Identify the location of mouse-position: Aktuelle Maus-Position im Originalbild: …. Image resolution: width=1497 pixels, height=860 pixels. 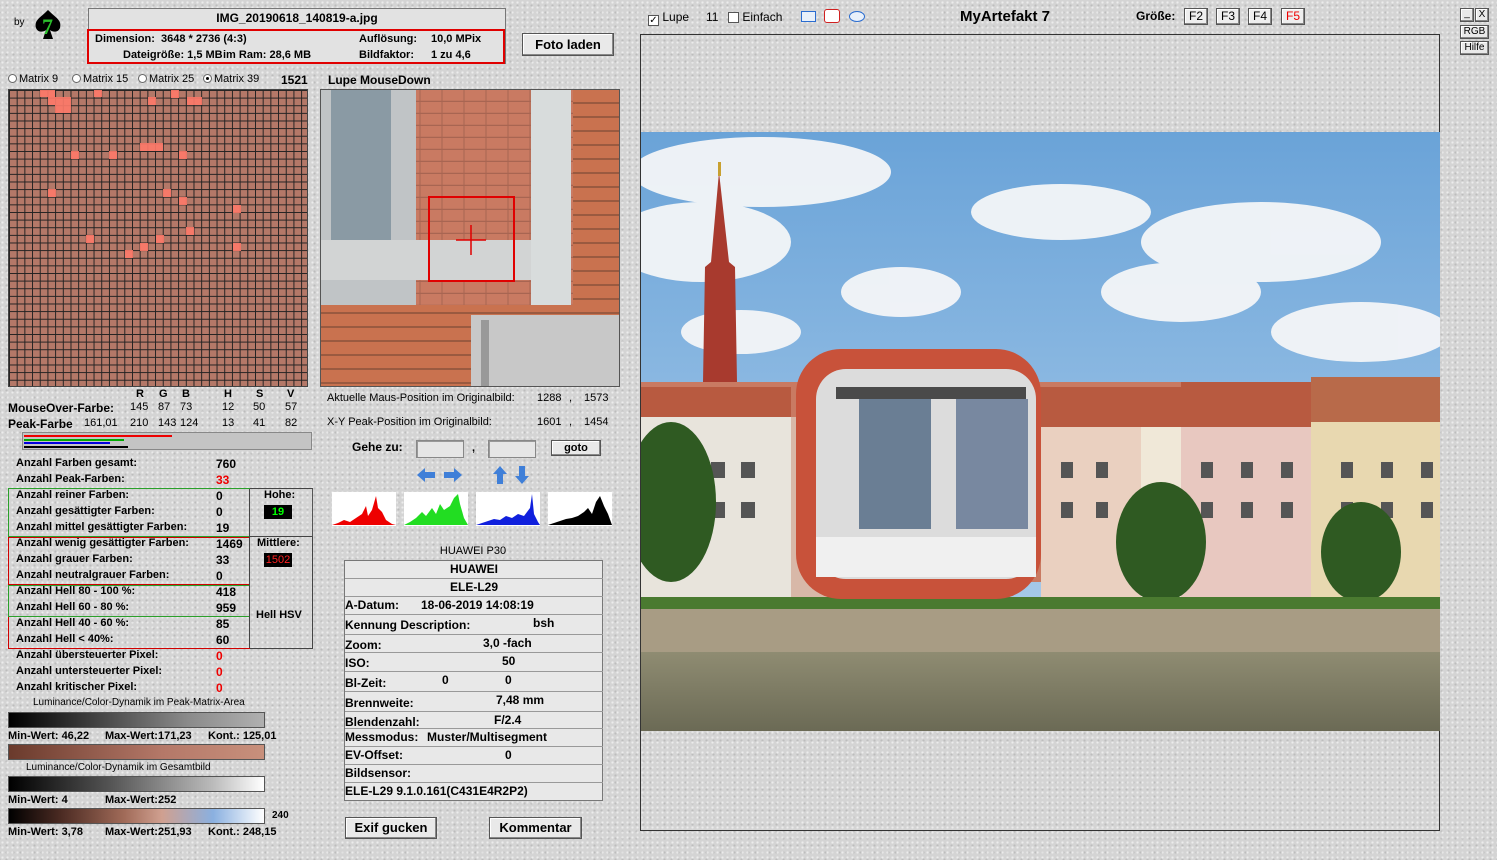
(477, 399).